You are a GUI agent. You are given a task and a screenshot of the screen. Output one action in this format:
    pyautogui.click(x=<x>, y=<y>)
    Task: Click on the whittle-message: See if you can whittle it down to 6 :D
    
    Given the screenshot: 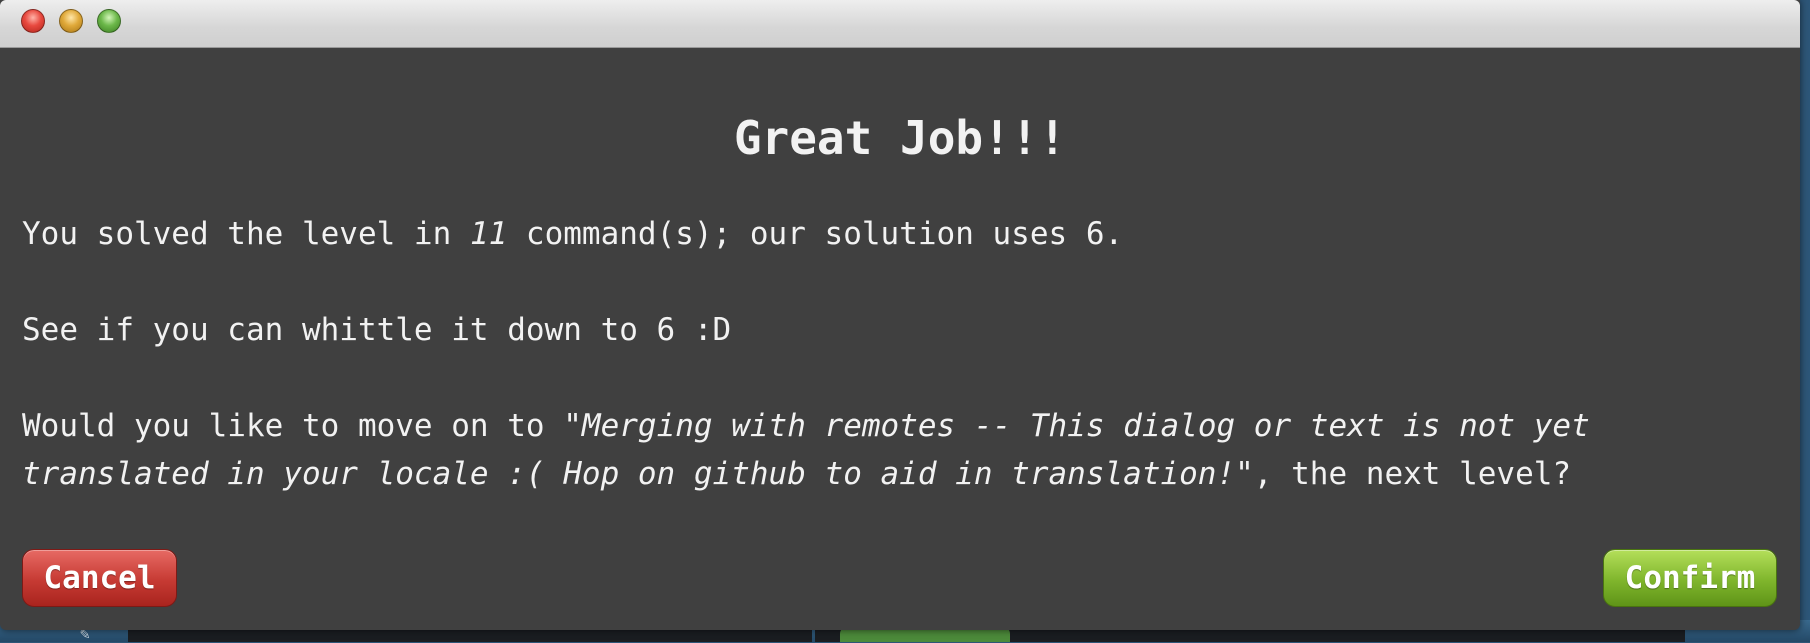 What is the action you would take?
    pyautogui.click(x=377, y=330)
    